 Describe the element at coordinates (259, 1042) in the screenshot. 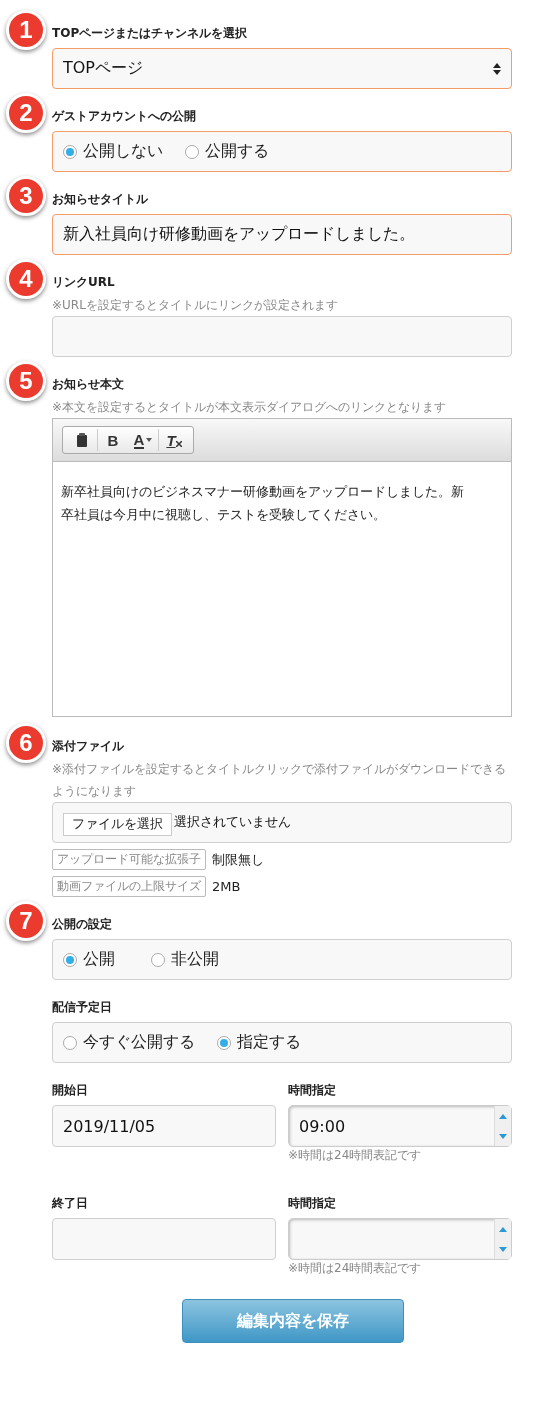

I see `radio-option: 指定する` at that location.